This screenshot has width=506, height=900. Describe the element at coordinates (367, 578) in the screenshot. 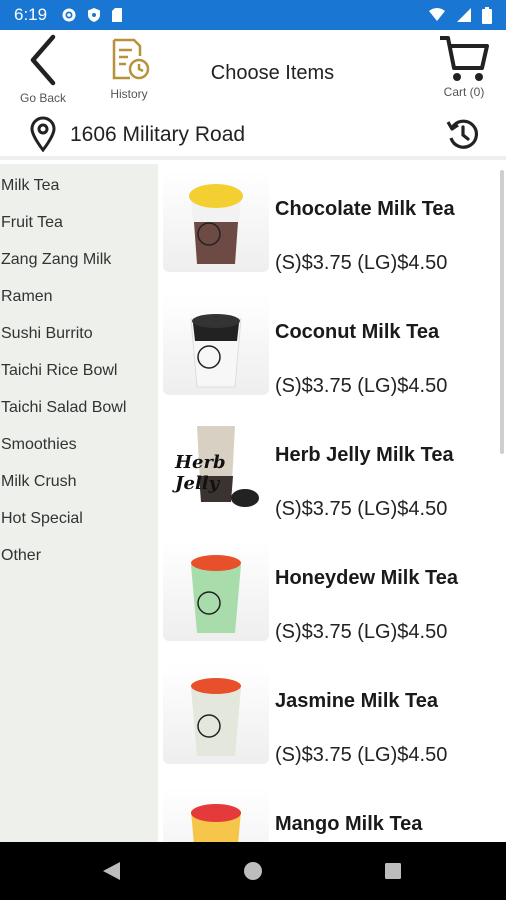

I see `item-name: Honeydew Milk Tea` at that location.